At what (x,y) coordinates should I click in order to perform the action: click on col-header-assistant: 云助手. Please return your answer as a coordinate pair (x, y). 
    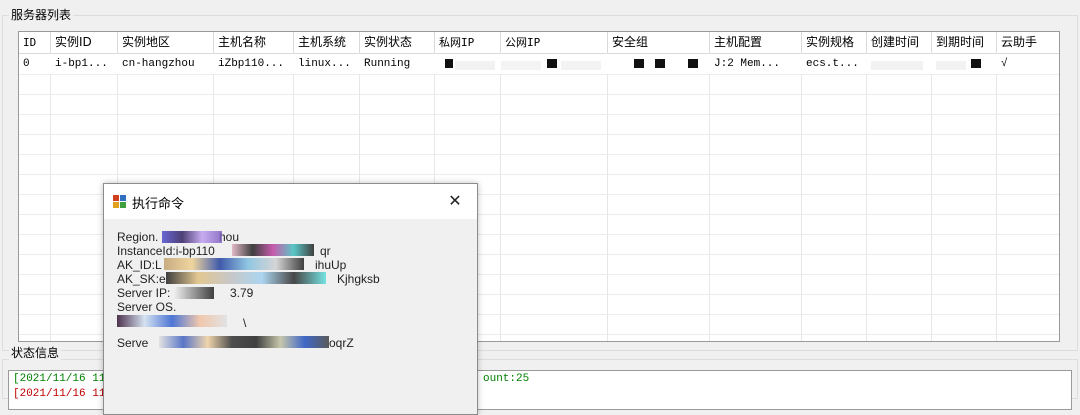
    Looking at the image, I should click on (1028, 42).